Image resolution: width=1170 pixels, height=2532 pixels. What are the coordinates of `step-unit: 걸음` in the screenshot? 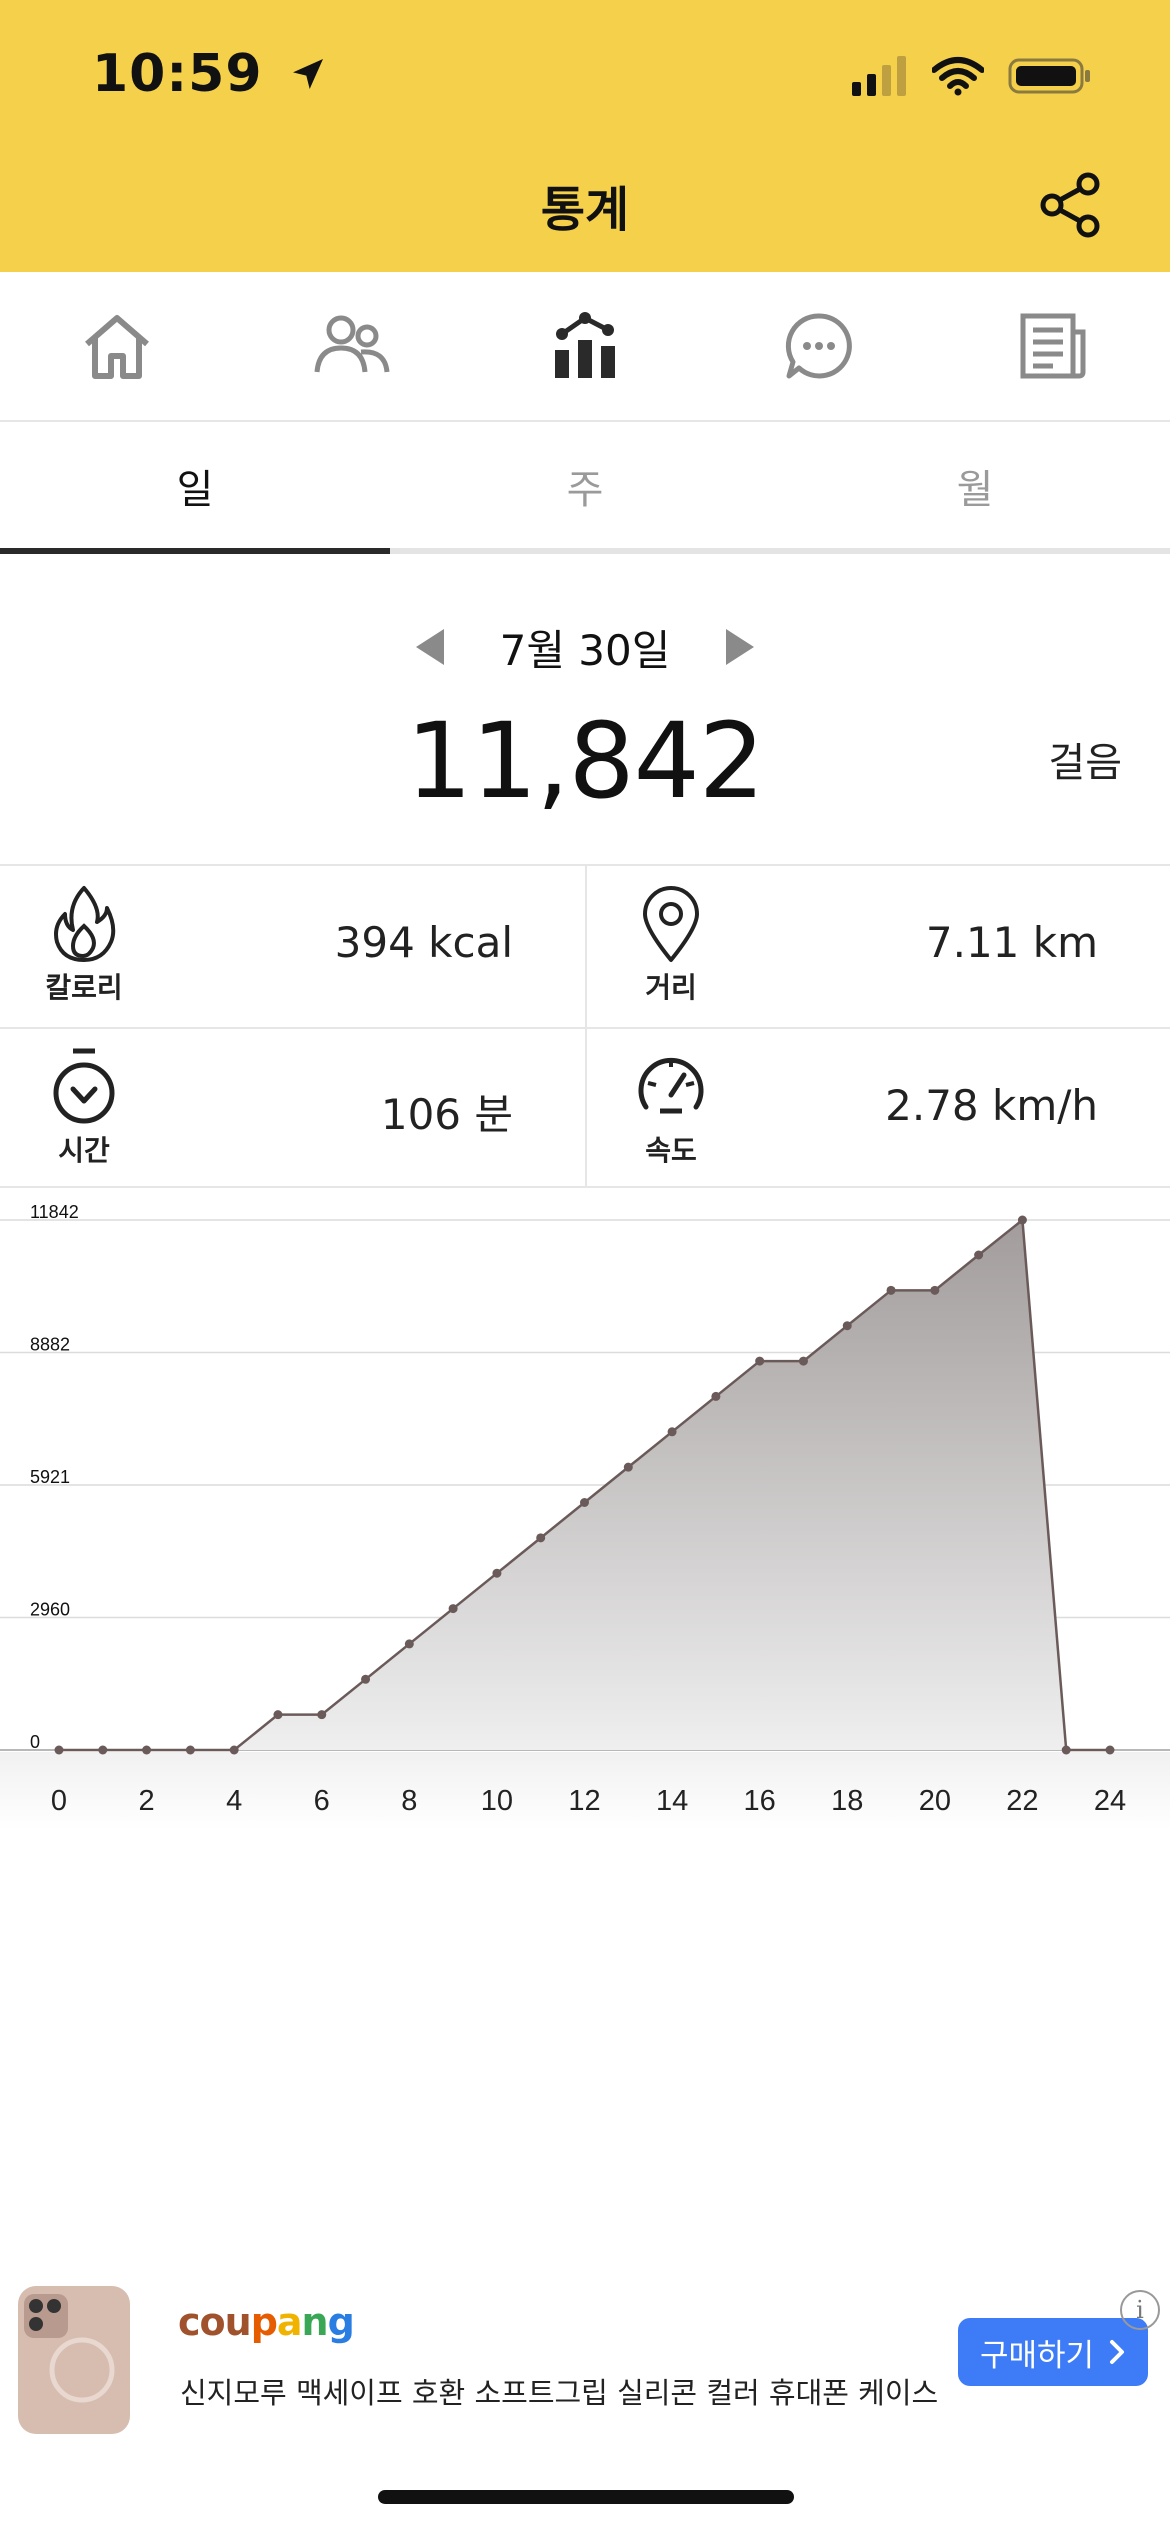 It's located at (1085, 763).